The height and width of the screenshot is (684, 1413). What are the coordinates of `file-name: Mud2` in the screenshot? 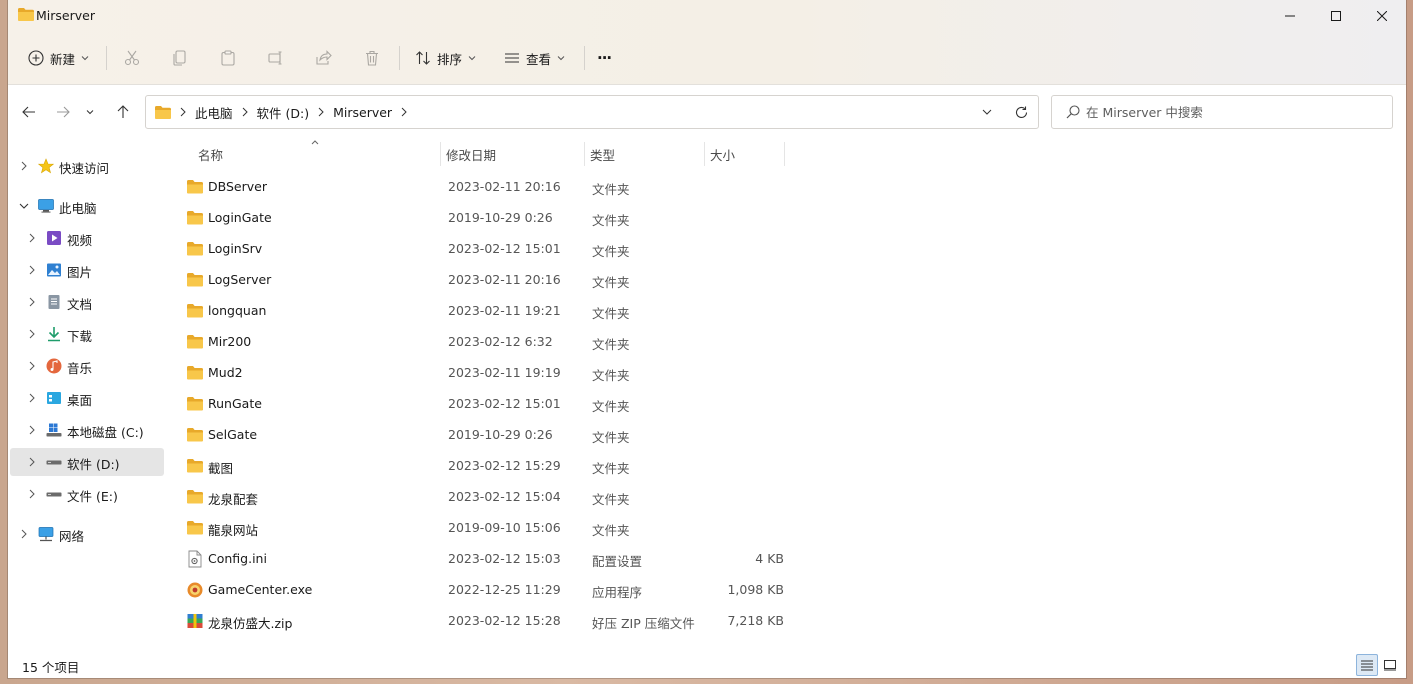 It's located at (225, 372).